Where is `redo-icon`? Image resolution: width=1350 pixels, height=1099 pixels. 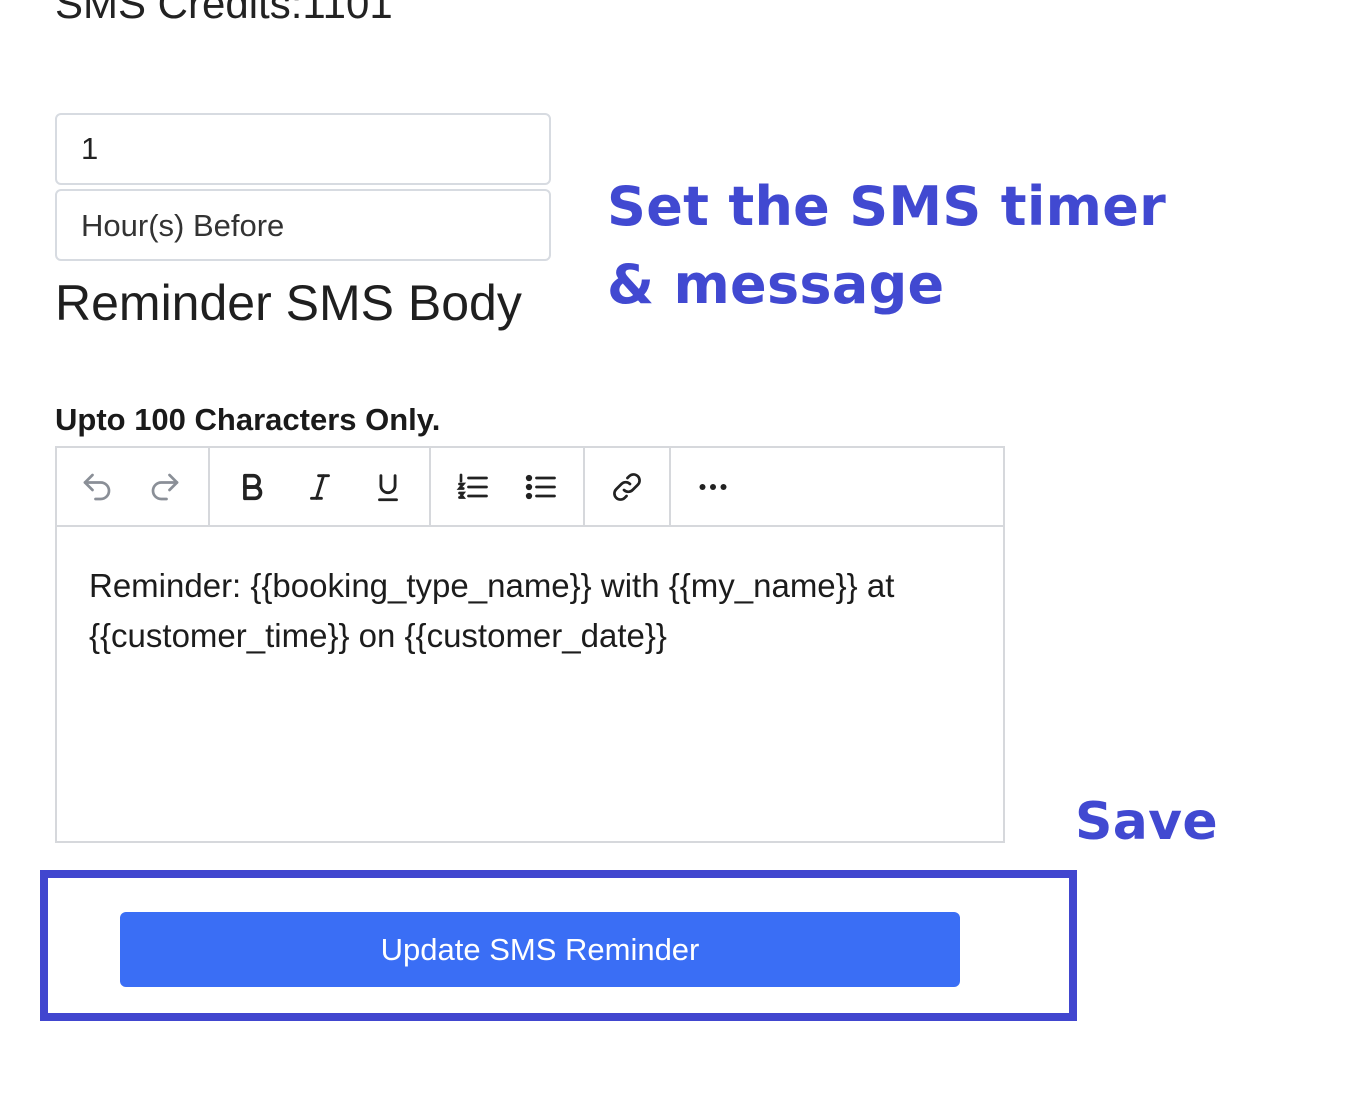 redo-icon is located at coordinates (165, 486).